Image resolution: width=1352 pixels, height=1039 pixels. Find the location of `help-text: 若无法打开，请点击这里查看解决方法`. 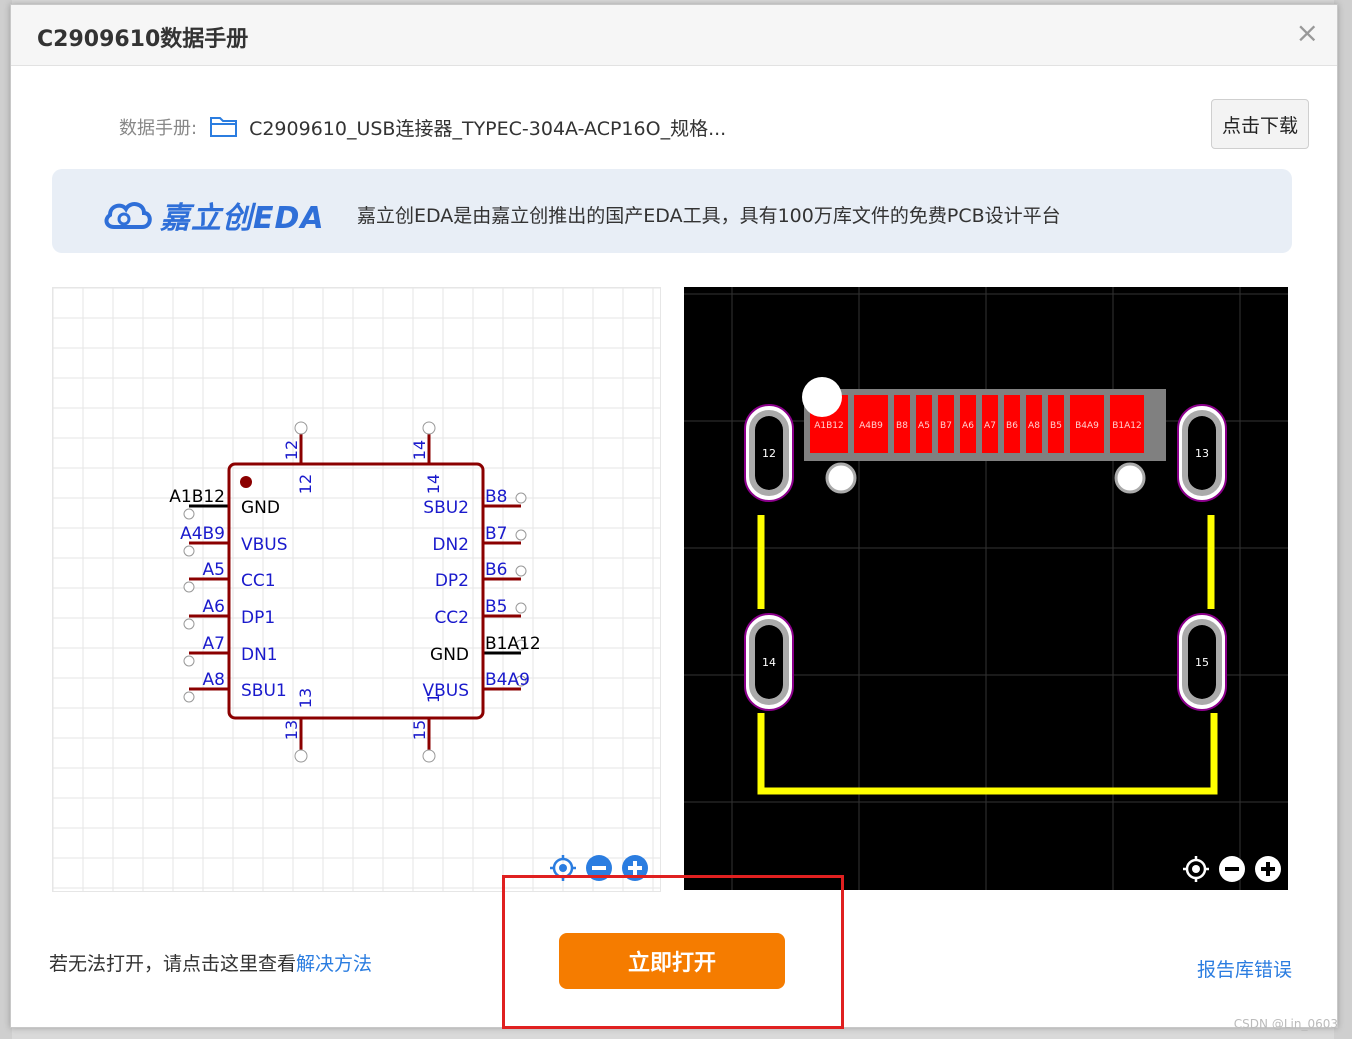

help-text: 若无法打开，请点击这里查看解决方法 is located at coordinates (210, 962).